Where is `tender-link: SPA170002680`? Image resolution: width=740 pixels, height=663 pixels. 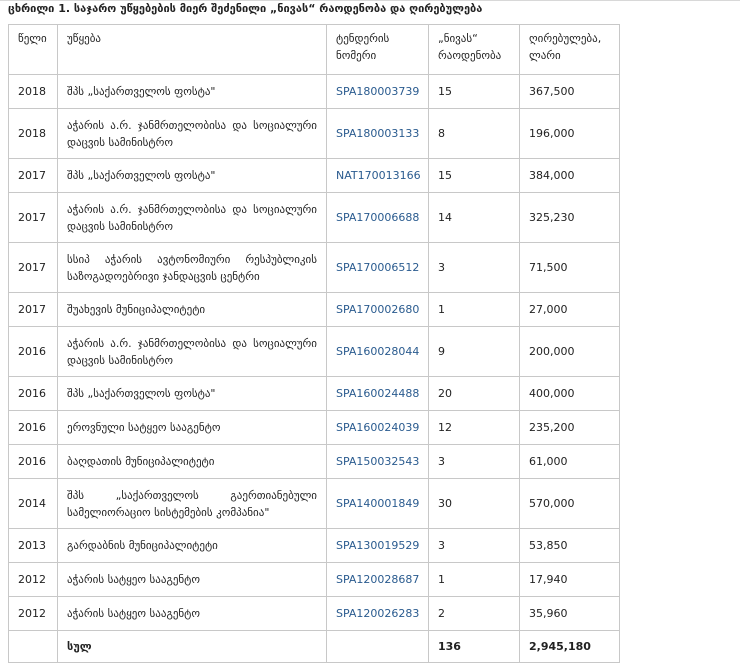
tender-link: SPA170002680 is located at coordinates (377, 309).